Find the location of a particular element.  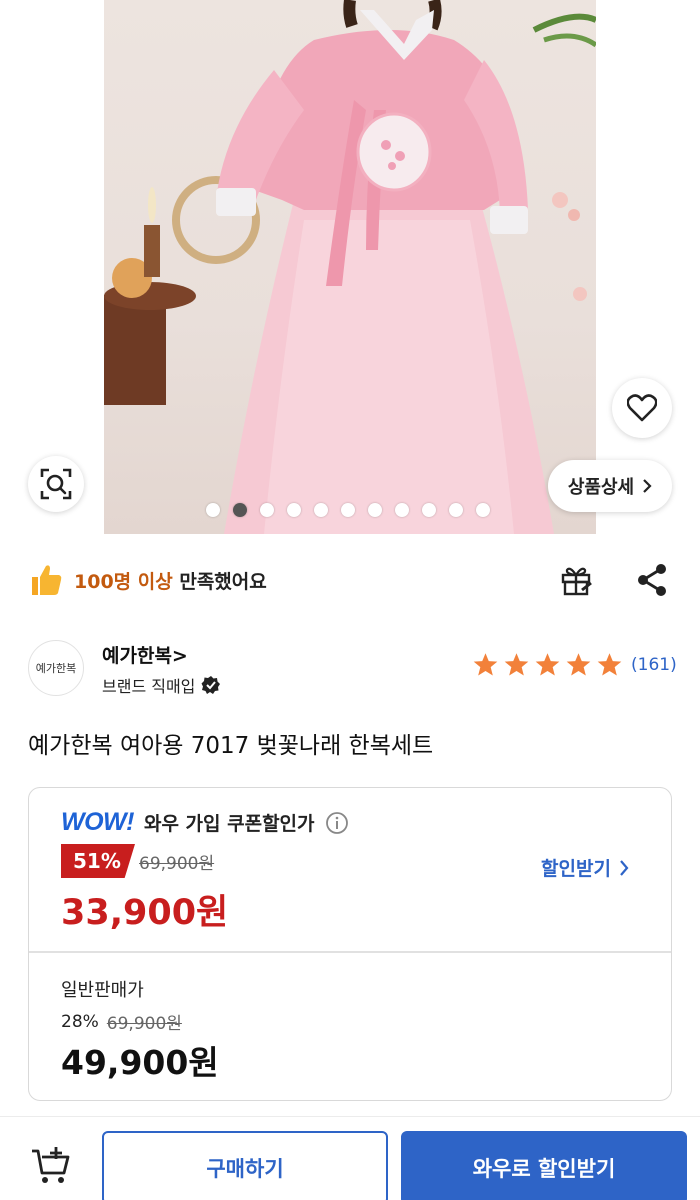

product-detail-button: 상품상세 is located at coordinates (610, 486).